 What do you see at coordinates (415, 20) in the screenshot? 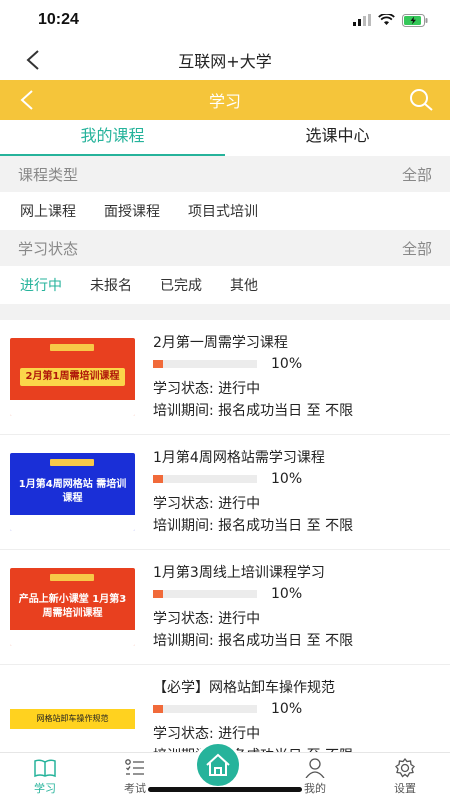
I see `battery-icon` at bounding box center [415, 20].